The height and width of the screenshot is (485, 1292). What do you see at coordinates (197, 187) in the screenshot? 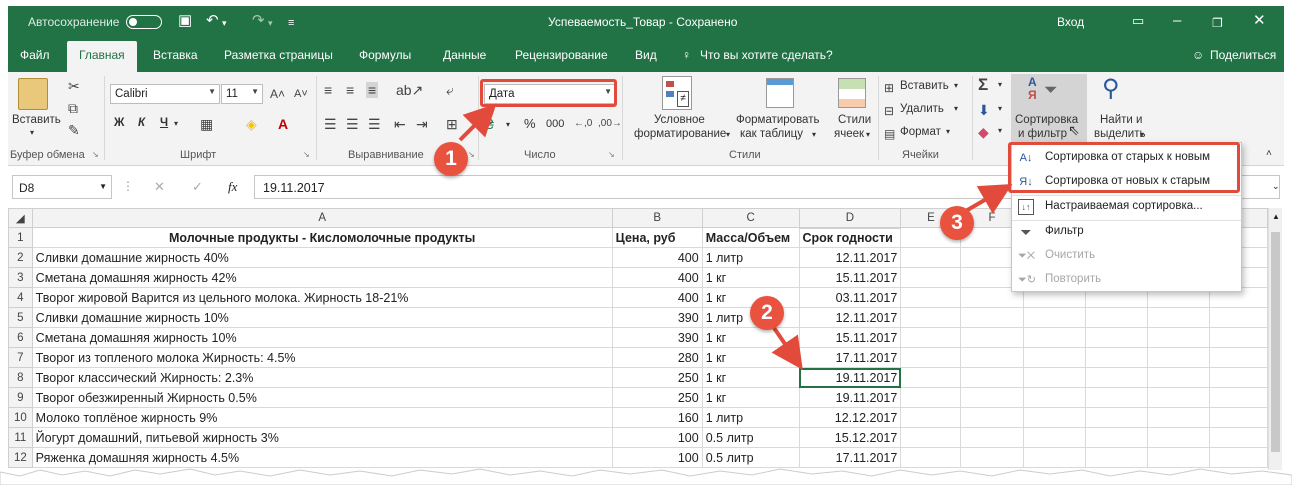
I see `confirm-entry-icon: ✓` at bounding box center [197, 187].